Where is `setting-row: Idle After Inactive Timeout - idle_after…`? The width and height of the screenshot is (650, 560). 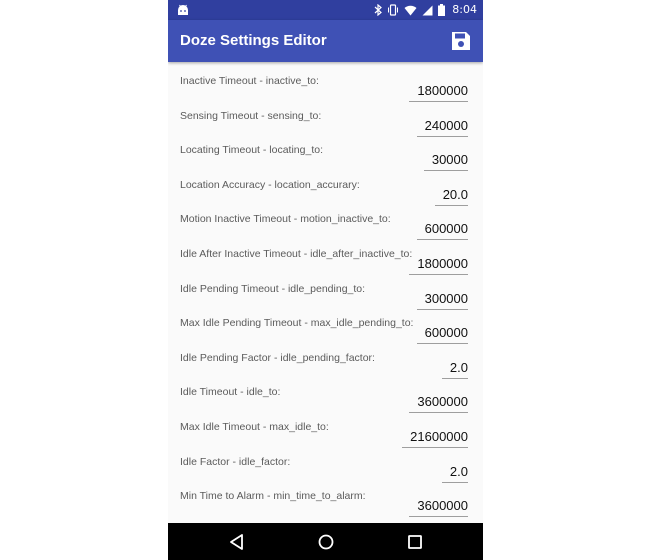 setting-row: Idle After Inactive Timeout - idle_after… is located at coordinates (325, 255).